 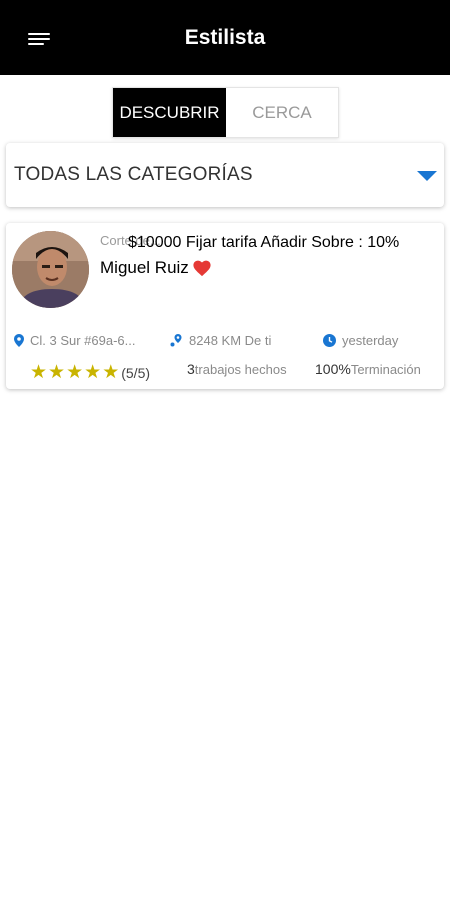 I want to click on jobs-done-count: 3, so click(x=191, y=369).